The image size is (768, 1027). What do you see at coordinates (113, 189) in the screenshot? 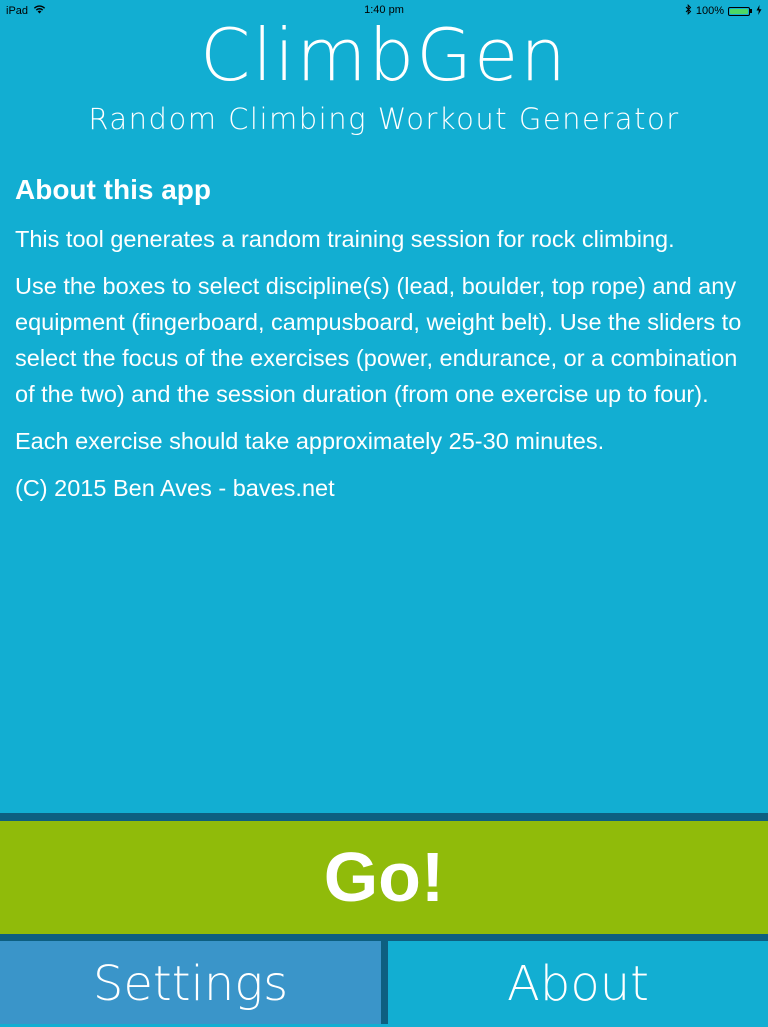
I see `about-heading: About this app` at bounding box center [113, 189].